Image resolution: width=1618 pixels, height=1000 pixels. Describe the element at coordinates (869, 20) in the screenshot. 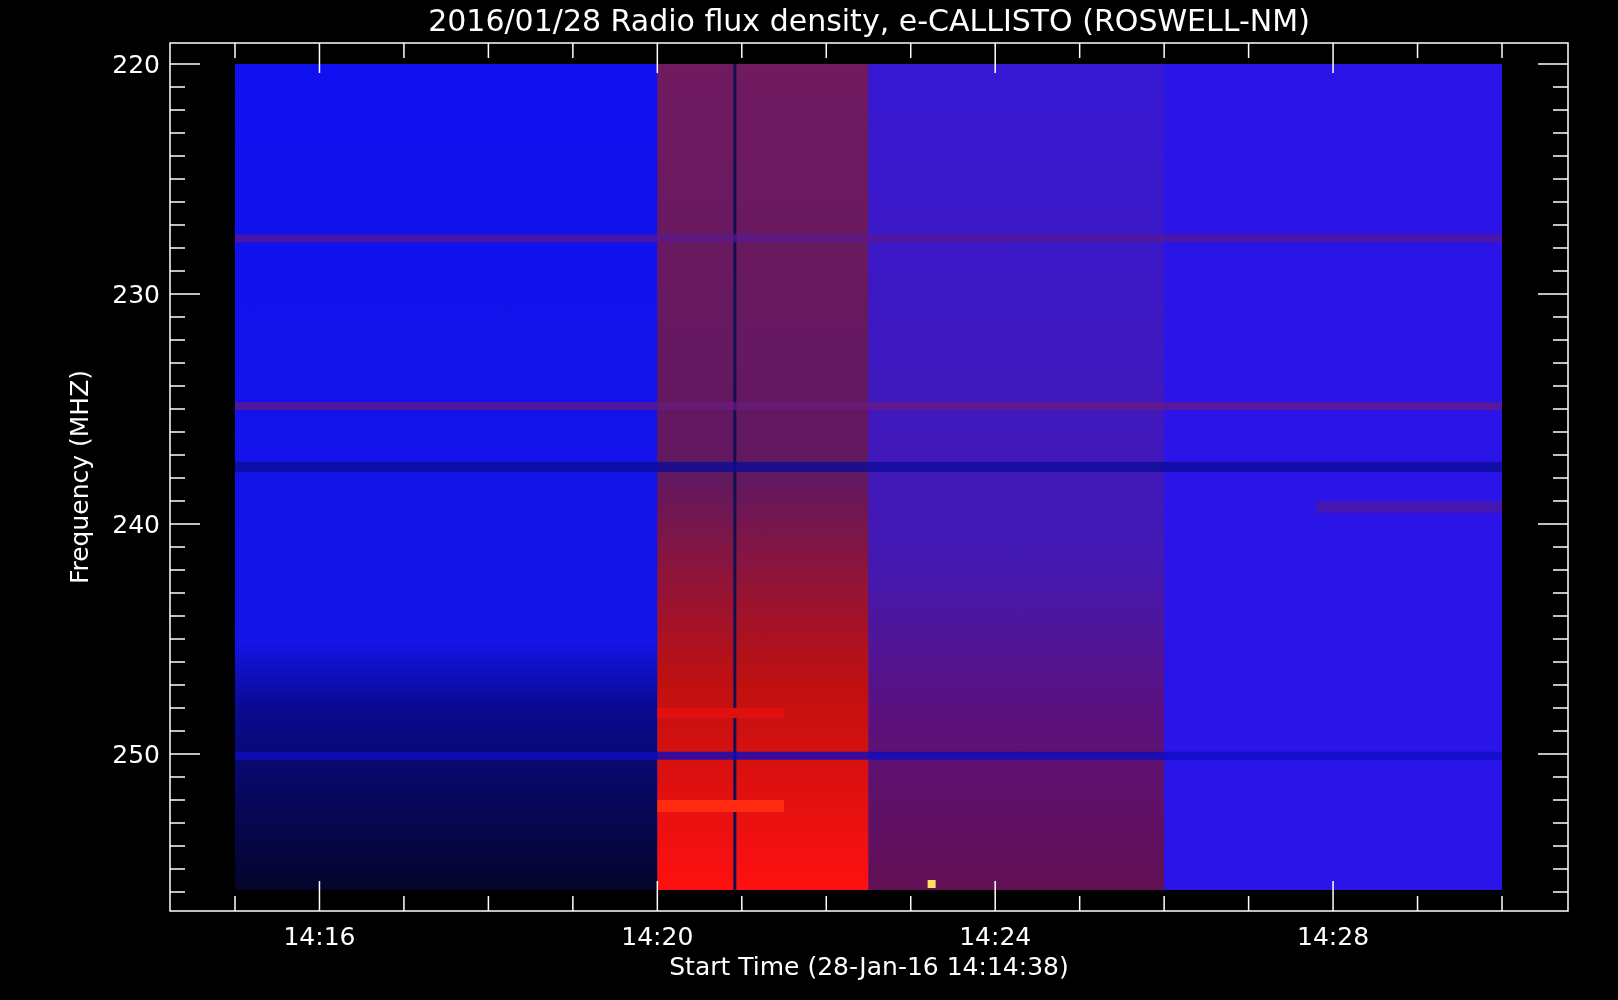

I see `chart-title: 2016/01/28 Radio flux density, e-CALLISTO (ROSWELL-NM)` at that location.